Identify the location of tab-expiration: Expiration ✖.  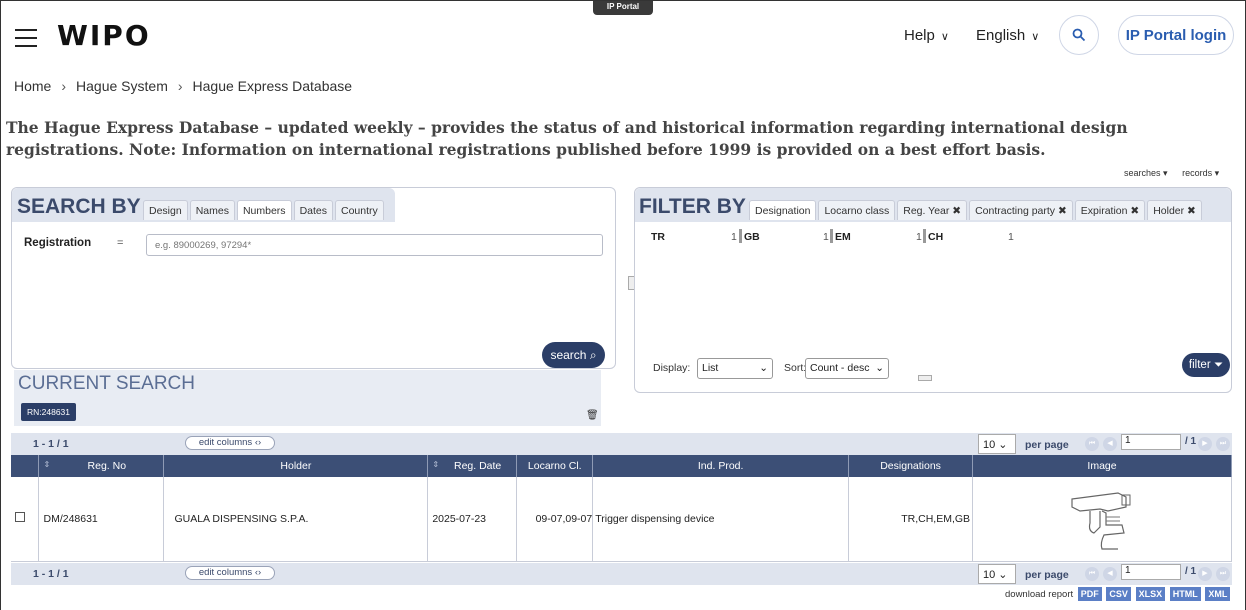
(1110, 210).